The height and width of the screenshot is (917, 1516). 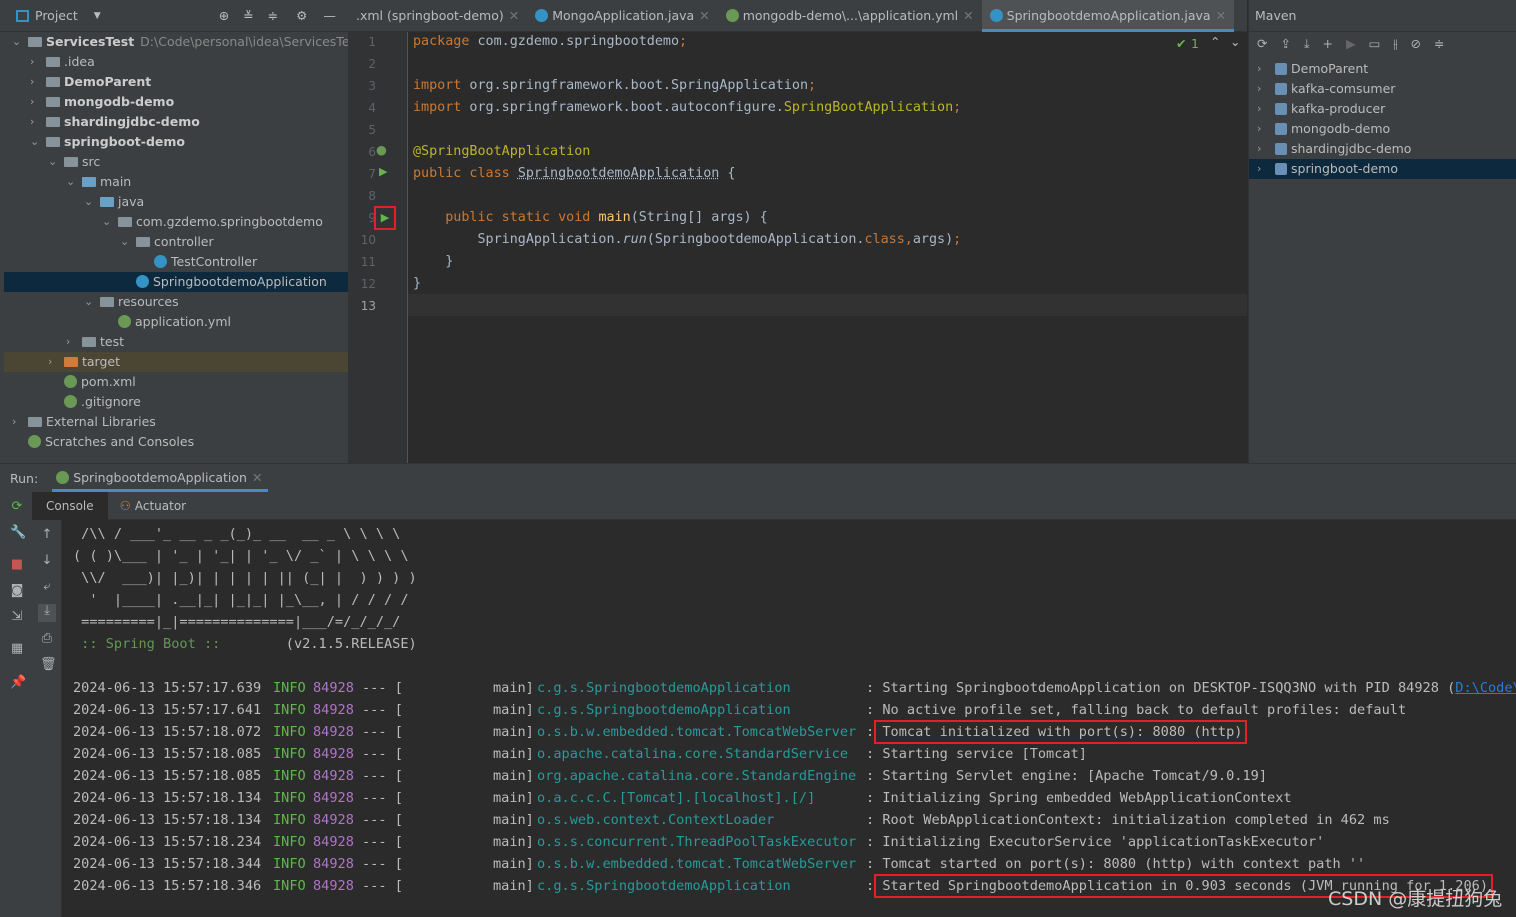 I want to click on maven-project: › shardingjdbc-demo, so click(x=1382, y=149).